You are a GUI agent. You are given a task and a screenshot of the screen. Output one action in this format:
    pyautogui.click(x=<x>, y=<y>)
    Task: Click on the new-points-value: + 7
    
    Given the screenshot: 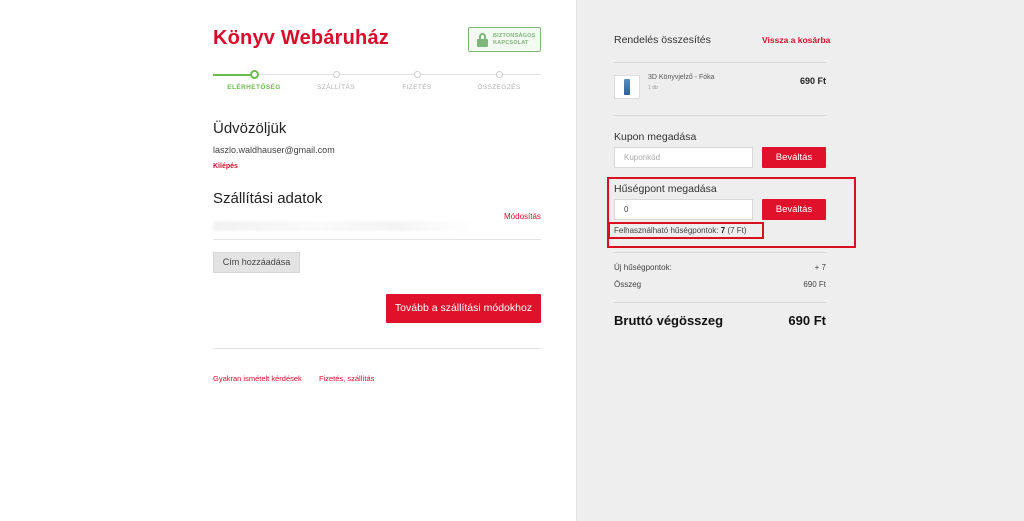 What is the action you would take?
    pyautogui.click(x=820, y=267)
    